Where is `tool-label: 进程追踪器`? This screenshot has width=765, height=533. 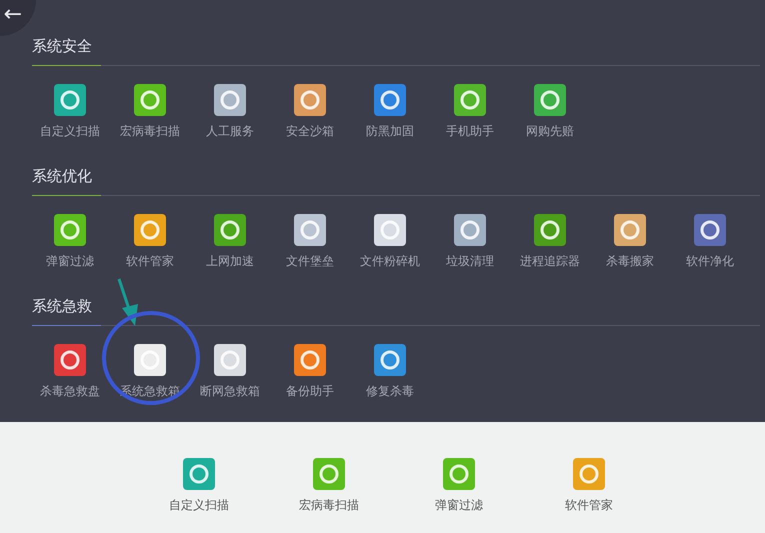
tool-label: 进程追踪器 is located at coordinates (550, 261).